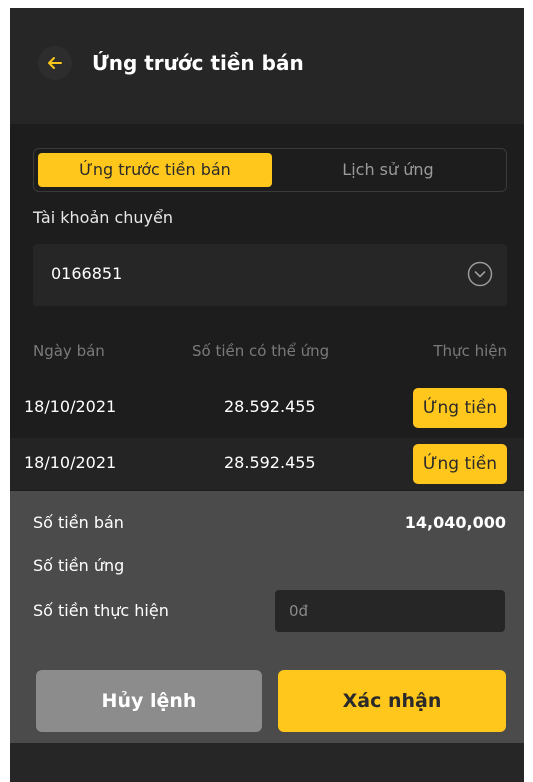 This screenshot has width=533, height=782. Describe the element at coordinates (267, 762) in the screenshot. I see `bottom-bar` at that location.